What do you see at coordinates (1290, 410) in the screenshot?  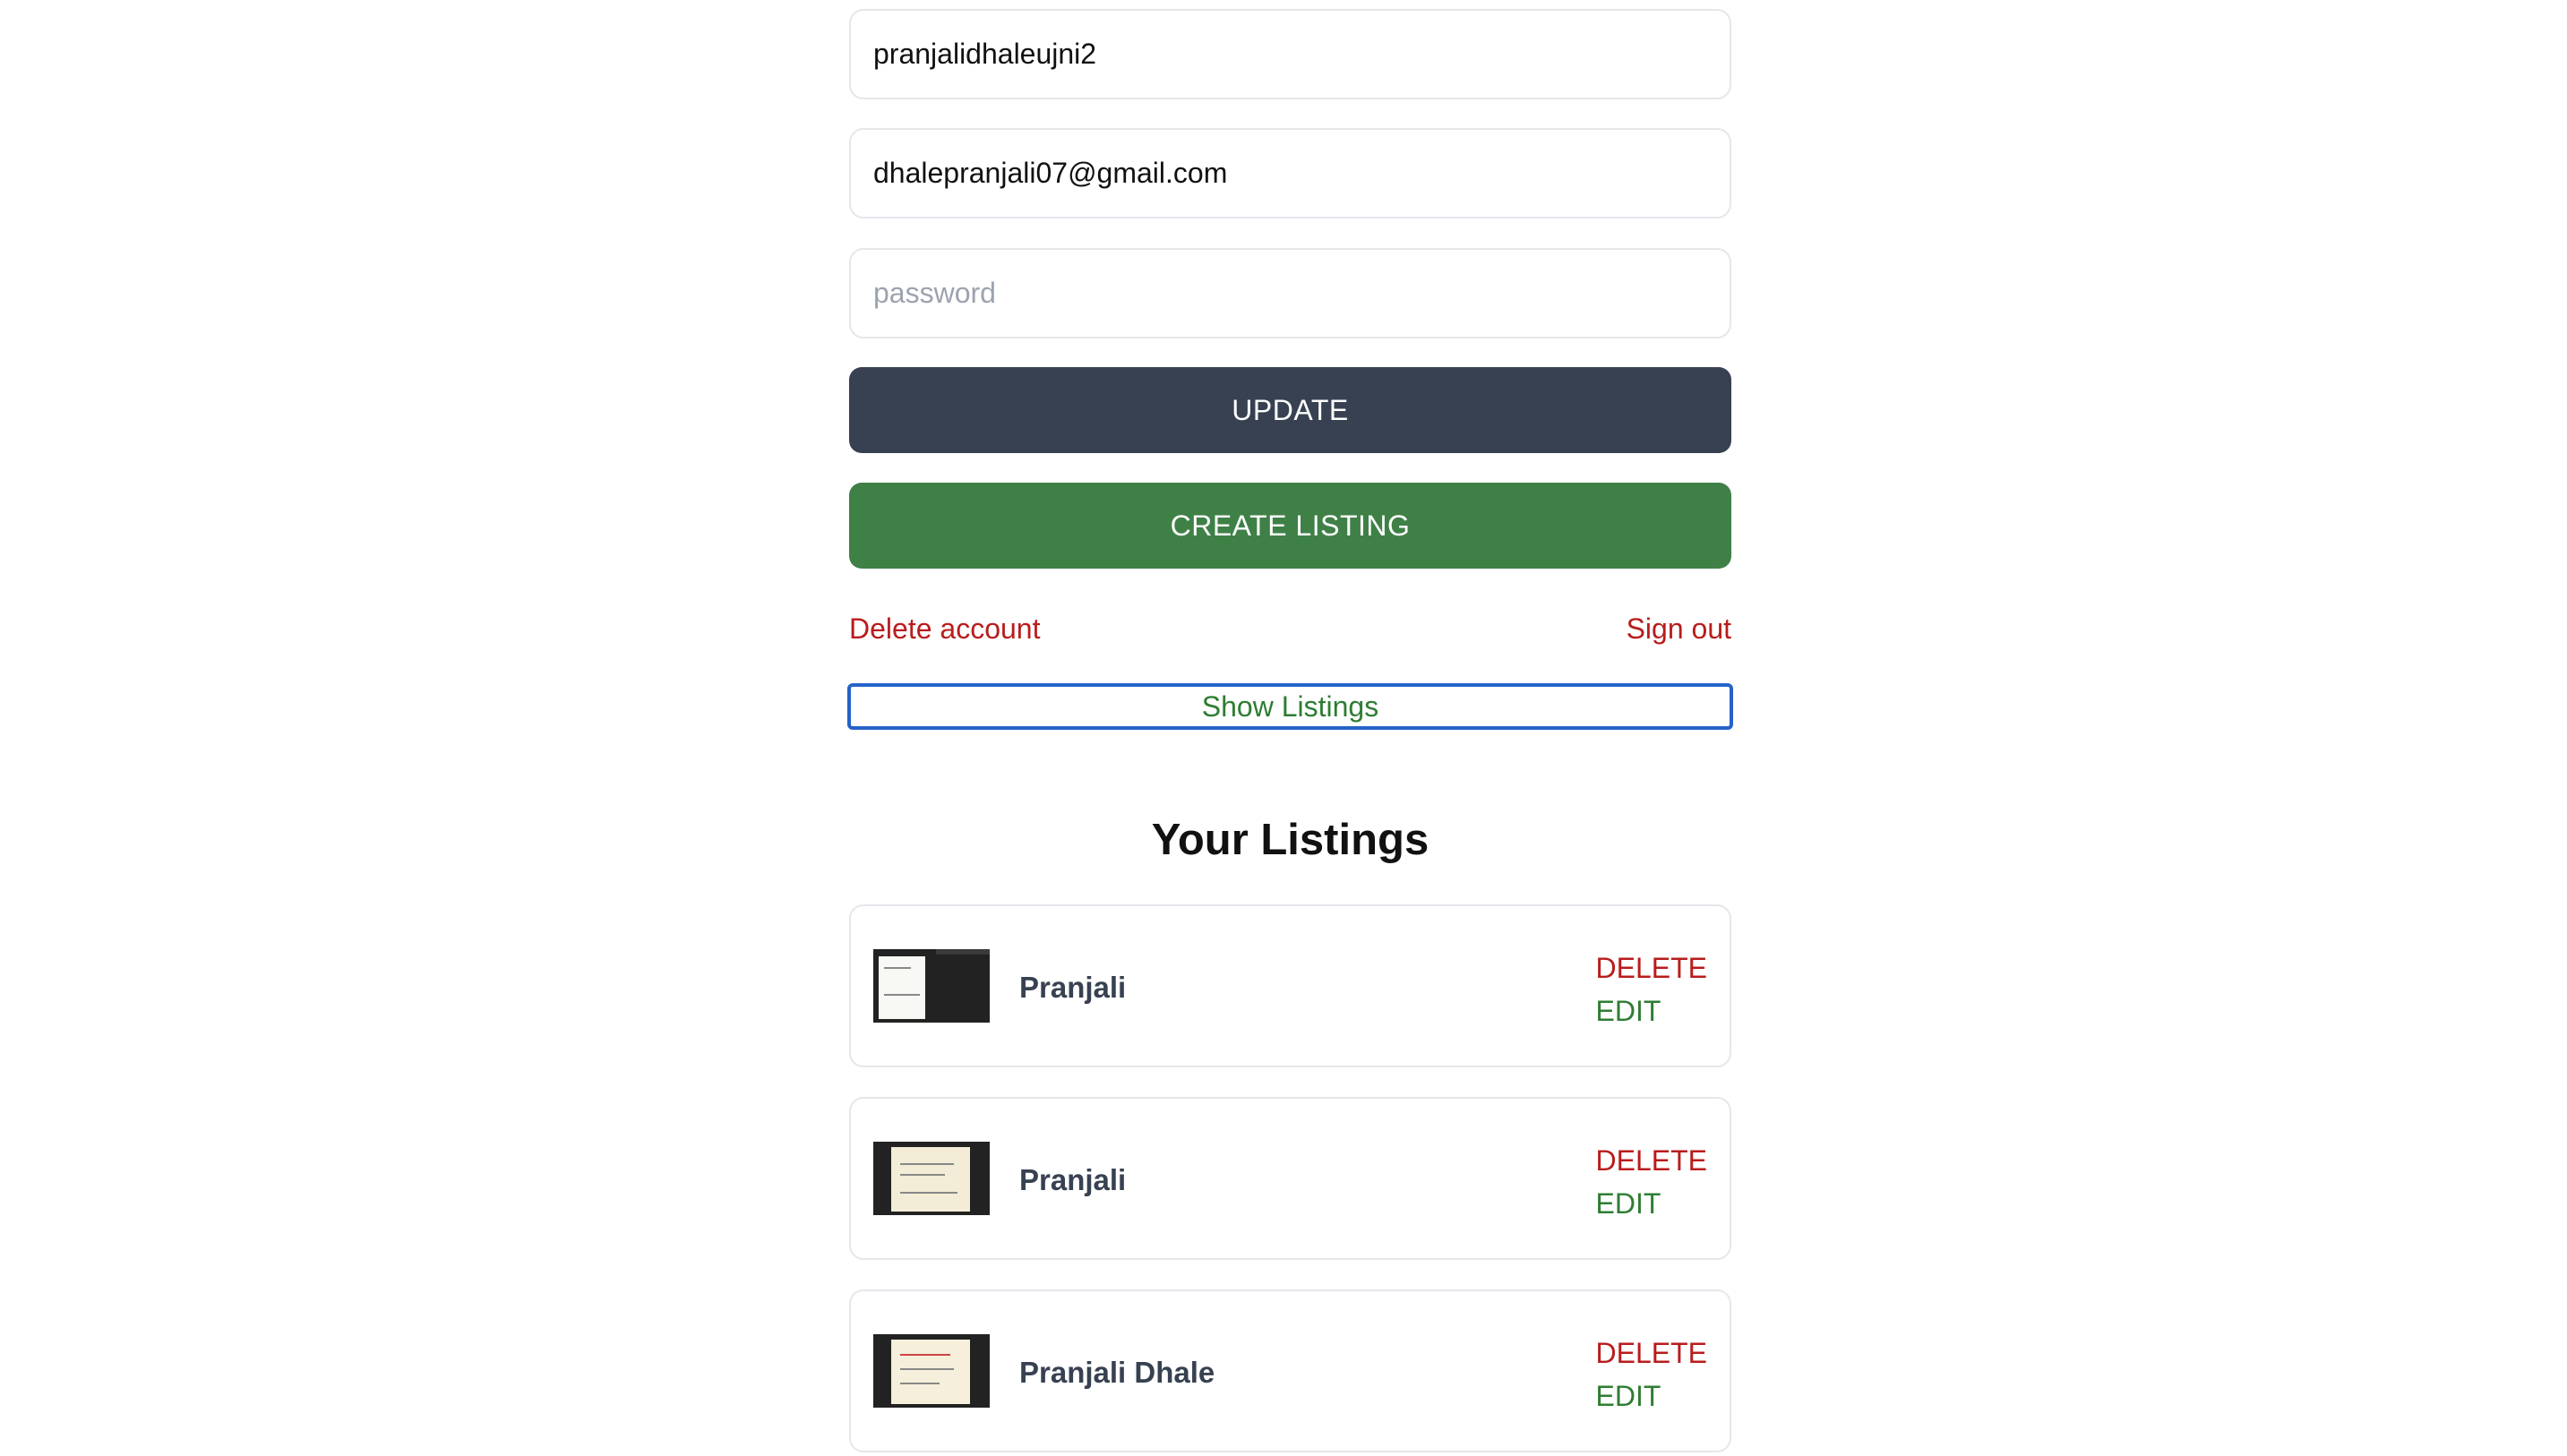 I see `update-button: UPDATE` at bounding box center [1290, 410].